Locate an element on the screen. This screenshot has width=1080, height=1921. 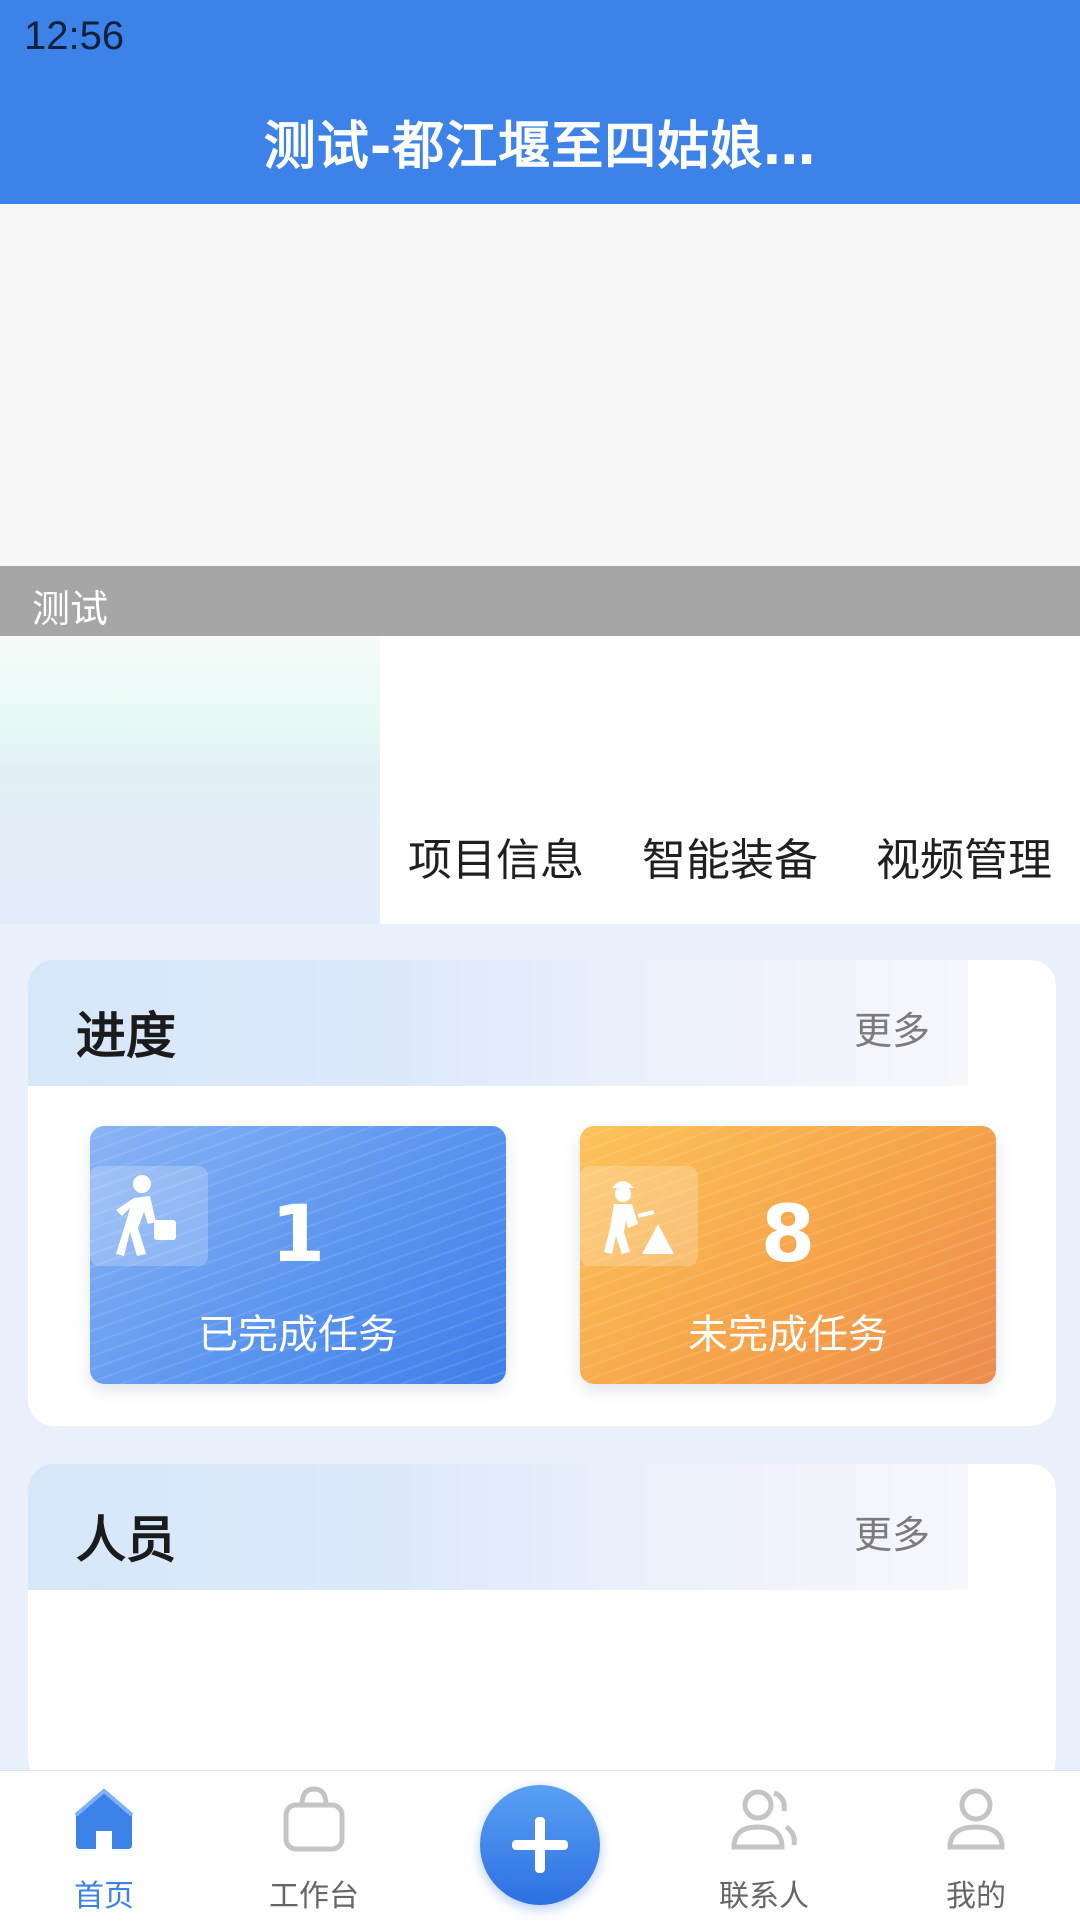
nav-workbench: 工作台 is located at coordinates (314, 1846).